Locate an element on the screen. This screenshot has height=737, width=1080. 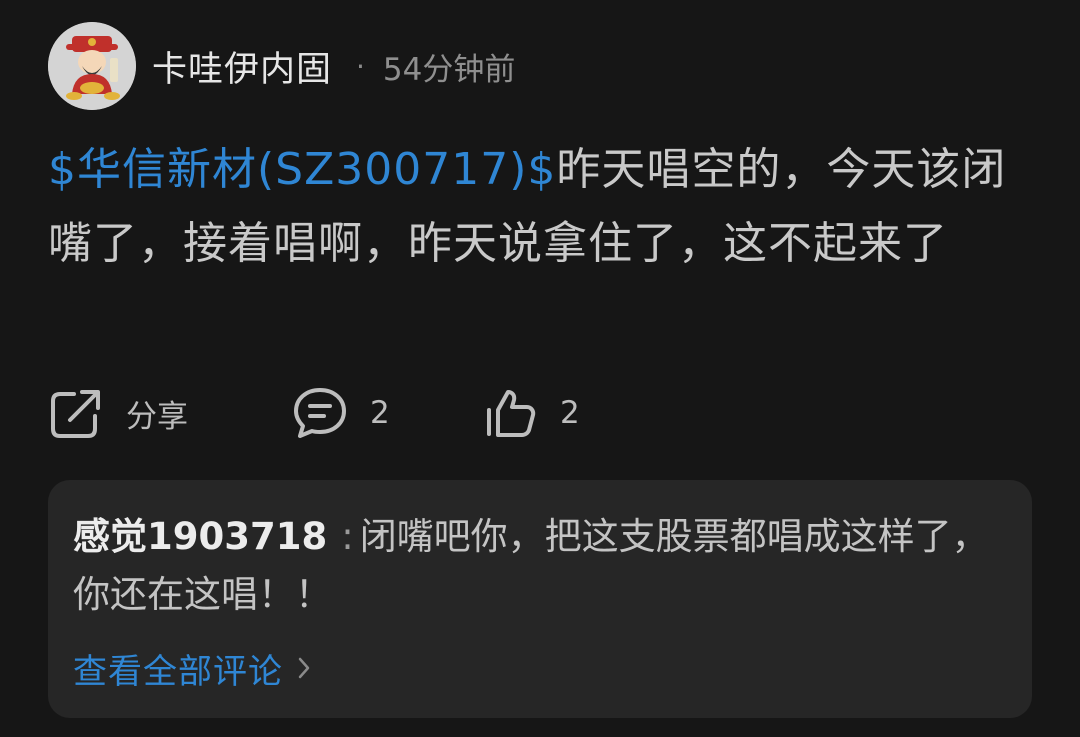
comment-item: 感觉1903718: 闭嘴吧你，把这支股票都唱成这样了，你还在这唱！！ is located at coordinates (543, 566).